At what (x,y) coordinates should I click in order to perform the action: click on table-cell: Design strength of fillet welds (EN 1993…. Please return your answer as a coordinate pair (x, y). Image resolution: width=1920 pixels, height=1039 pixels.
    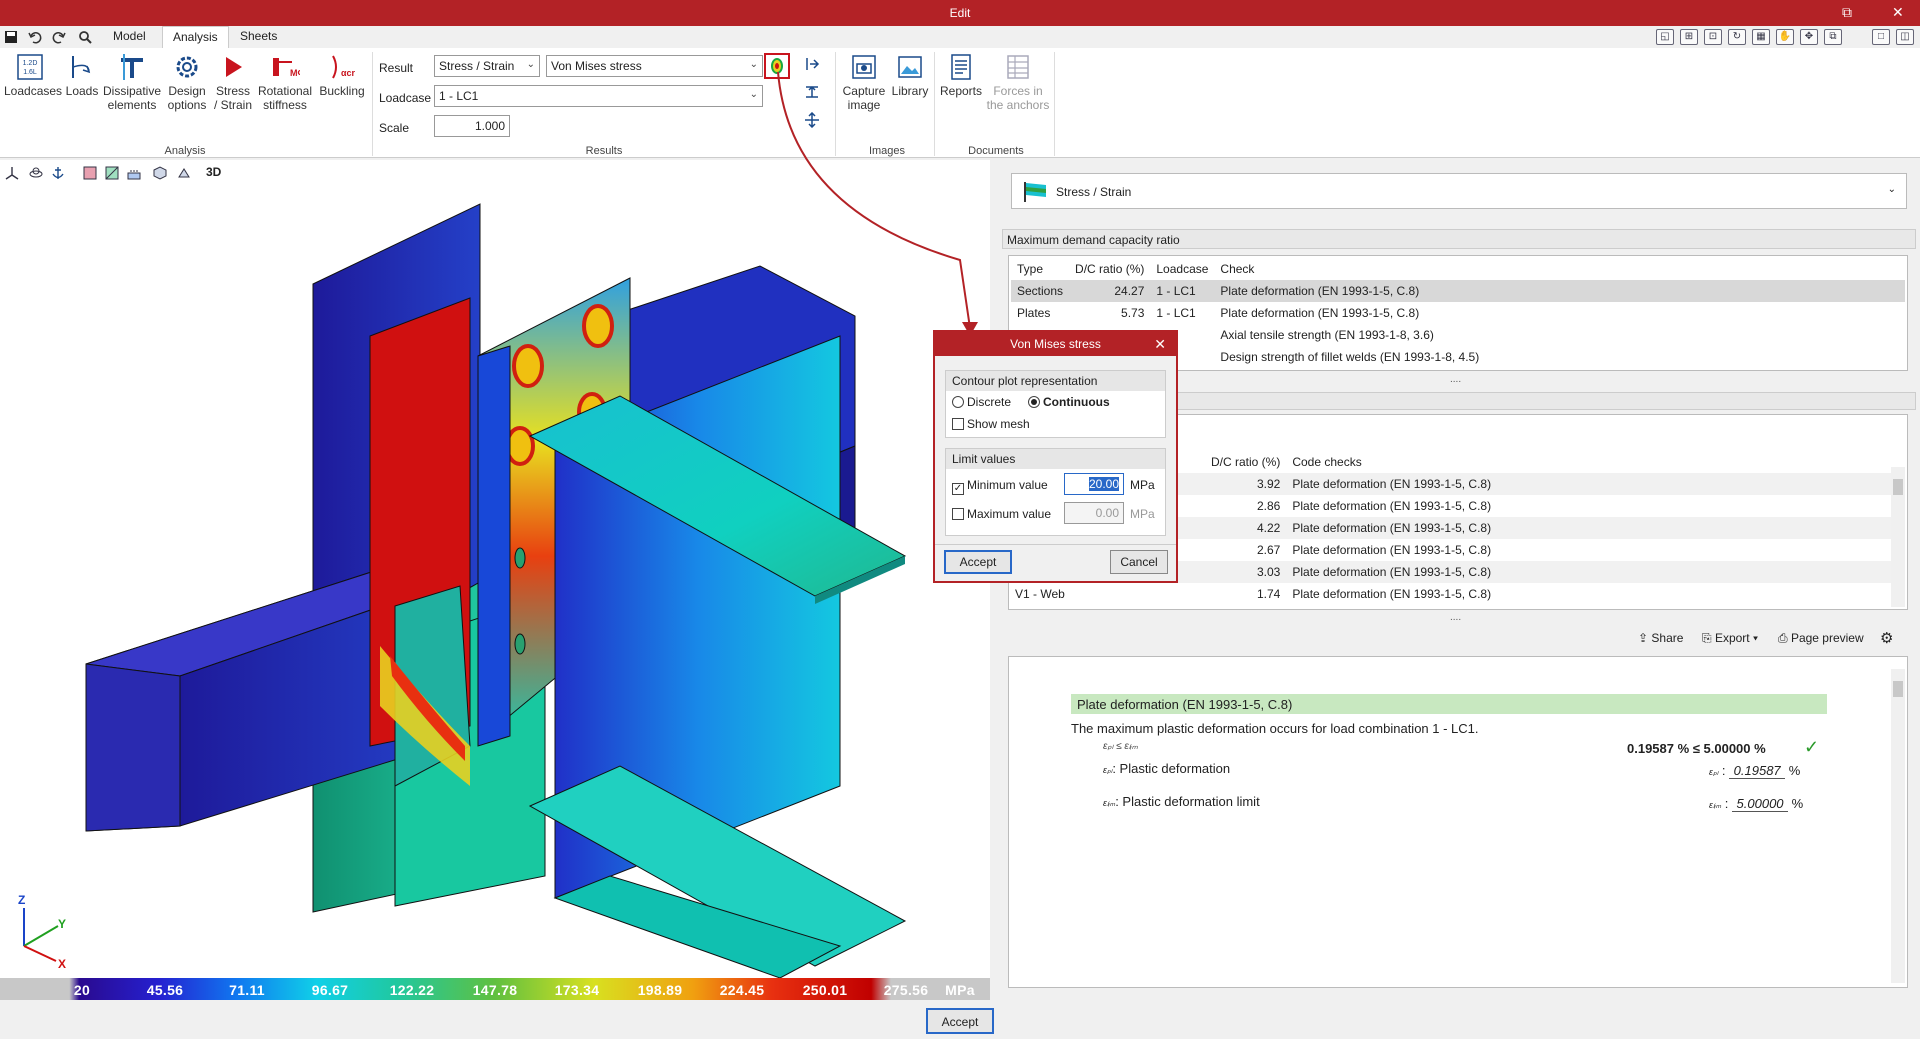
    Looking at the image, I should click on (1350, 357).